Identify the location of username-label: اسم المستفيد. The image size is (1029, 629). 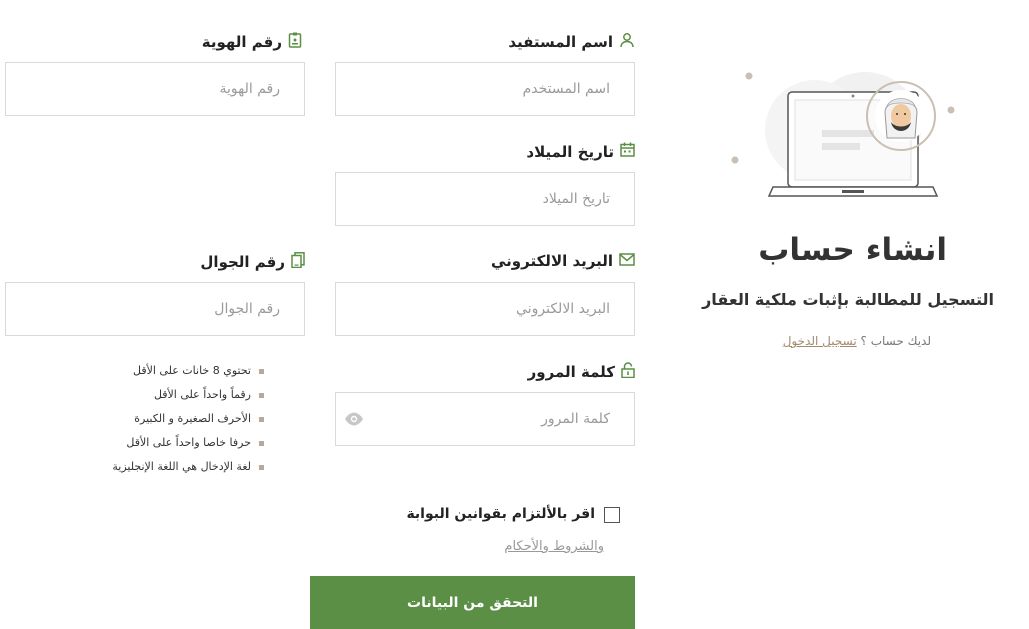
(571, 42).